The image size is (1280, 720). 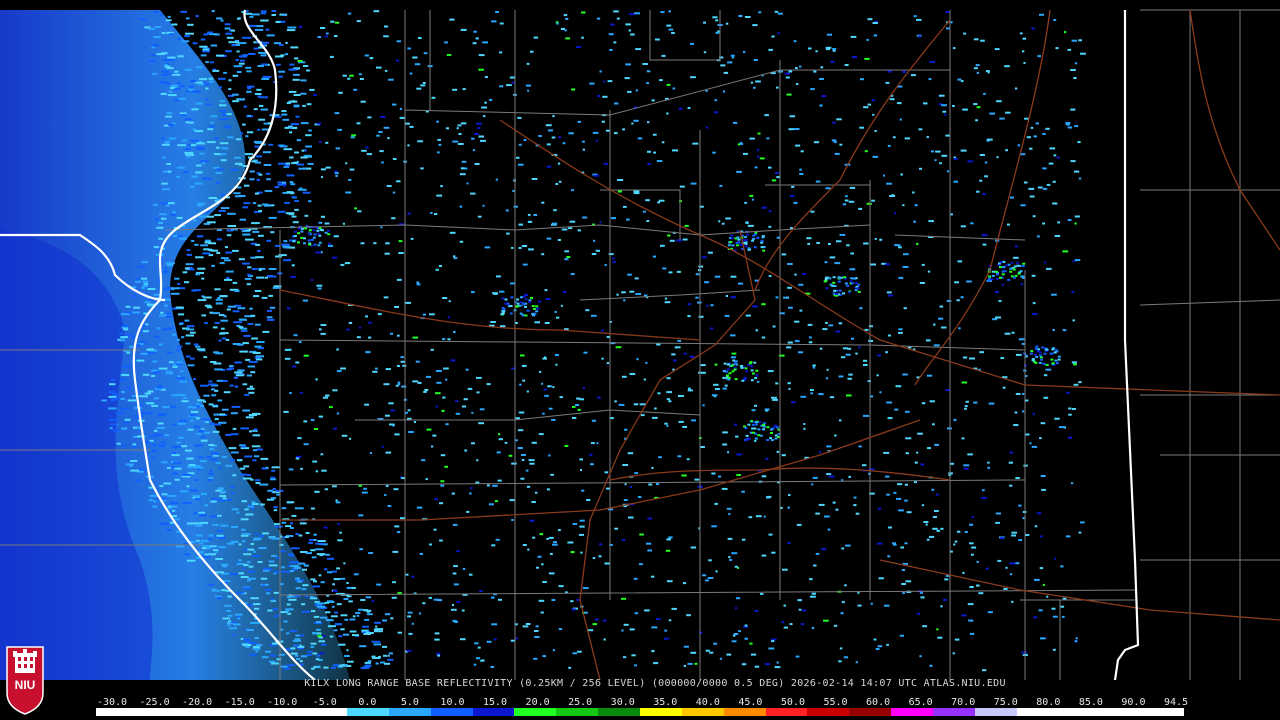 I want to click on legend-tick-label: -25.0, so click(x=154, y=702).